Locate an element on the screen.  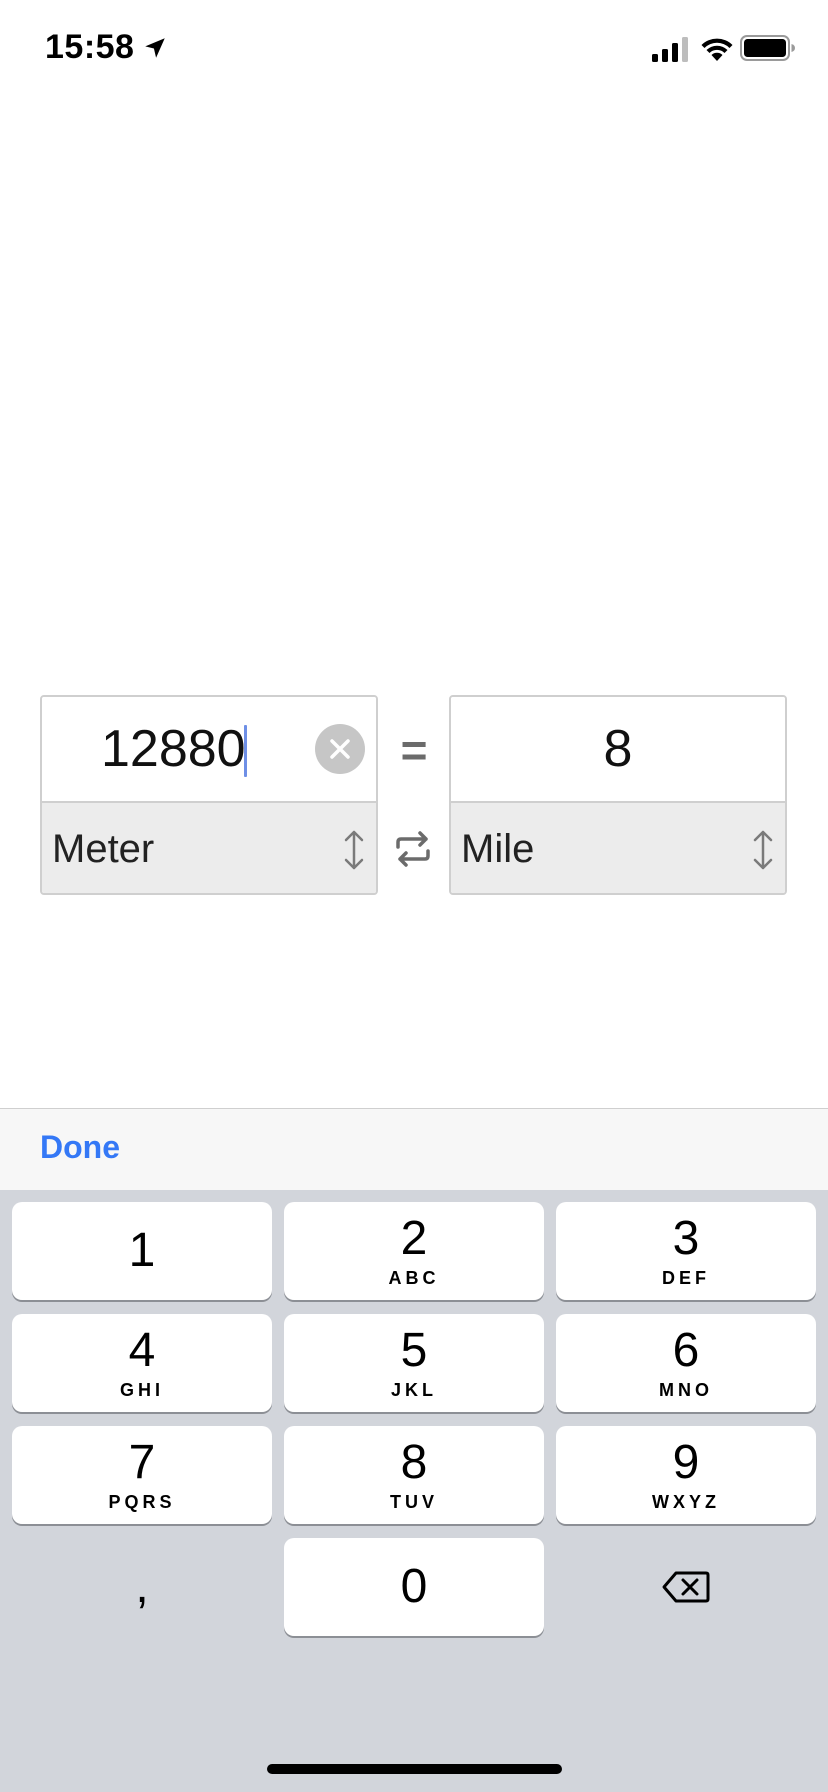
key-0: 0 is located at coordinates (414, 1587).